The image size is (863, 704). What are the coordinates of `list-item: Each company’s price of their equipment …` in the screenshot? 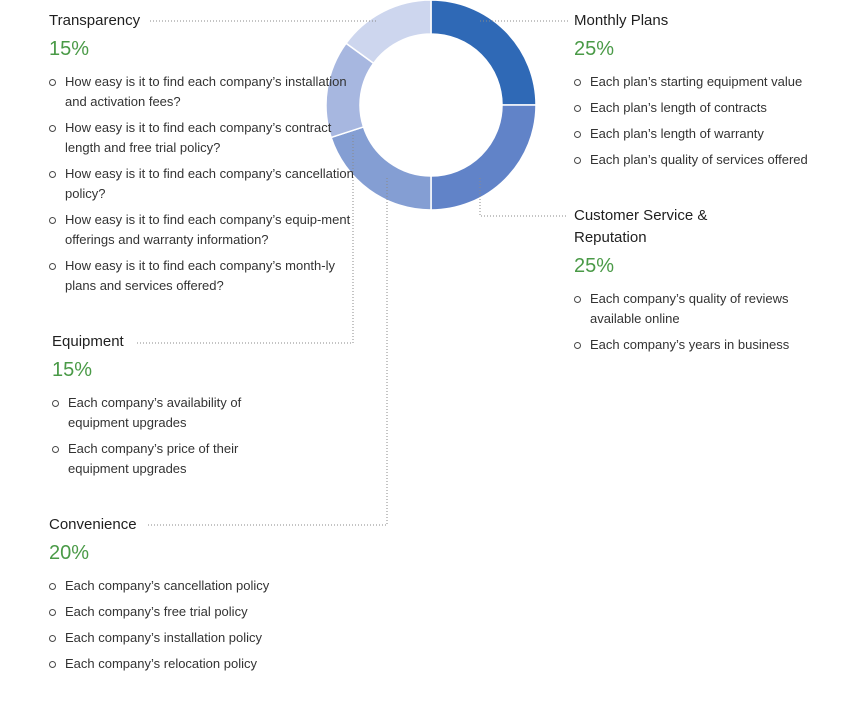 It's located at (164, 459).